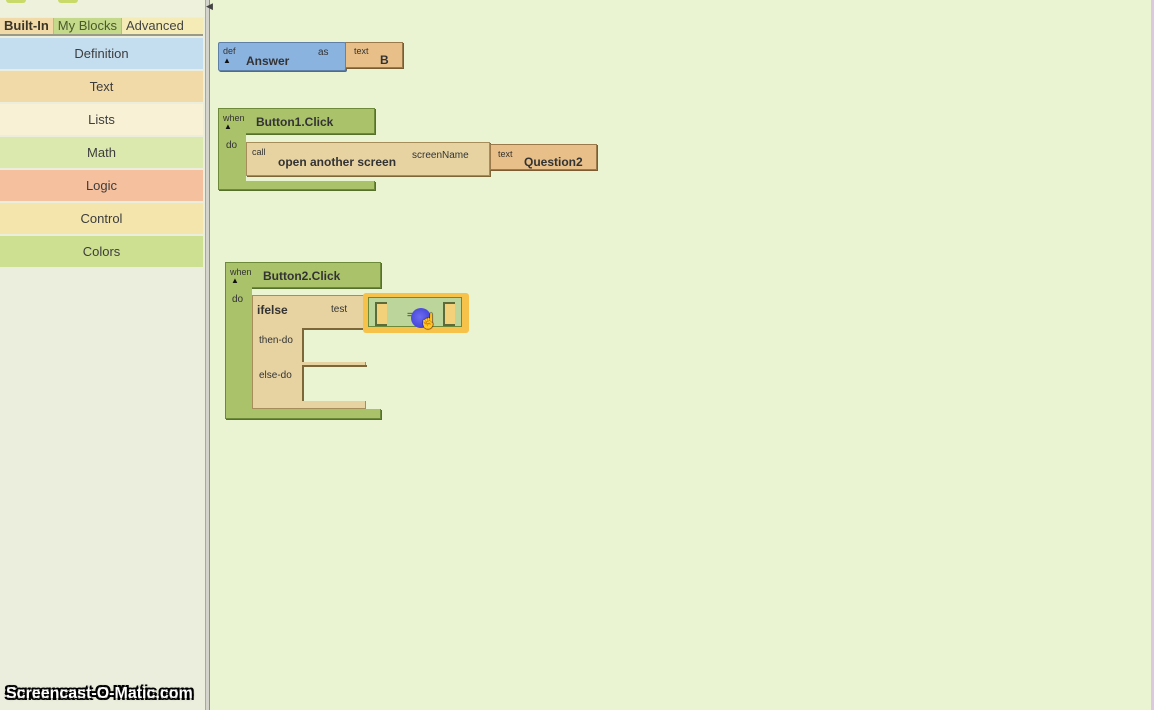  I want to click on drawer-math: Math, so click(101, 152).